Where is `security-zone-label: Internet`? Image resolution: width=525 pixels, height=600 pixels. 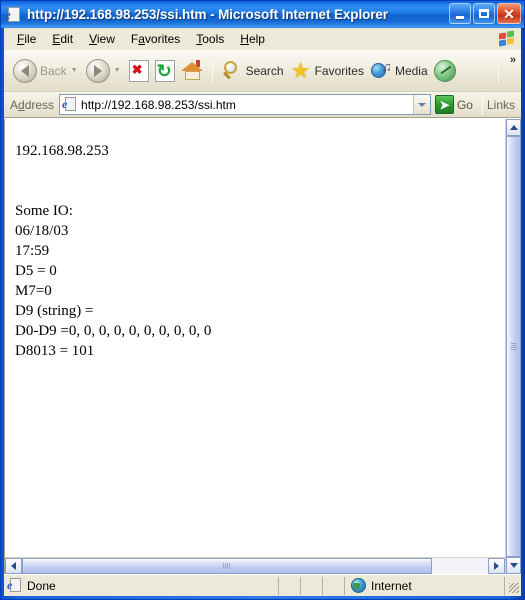 security-zone-label: Internet is located at coordinates (391, 585).